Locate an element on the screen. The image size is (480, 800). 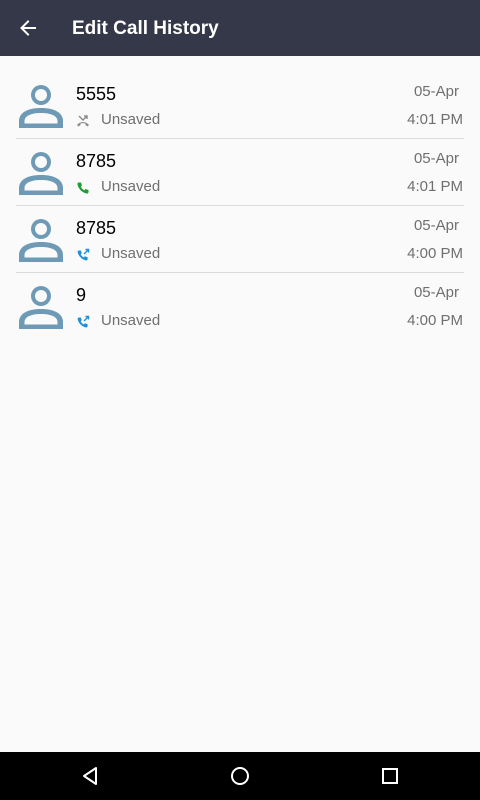
nav-home-icon is located at coordinates (240, 776).